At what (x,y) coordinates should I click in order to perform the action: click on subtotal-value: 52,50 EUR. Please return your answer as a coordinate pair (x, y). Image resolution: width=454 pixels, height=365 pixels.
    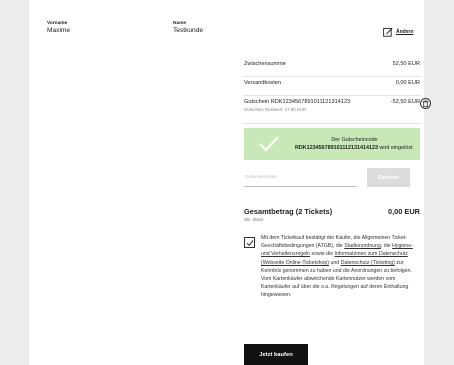
    Looking at the image, I should click on (406, 64).